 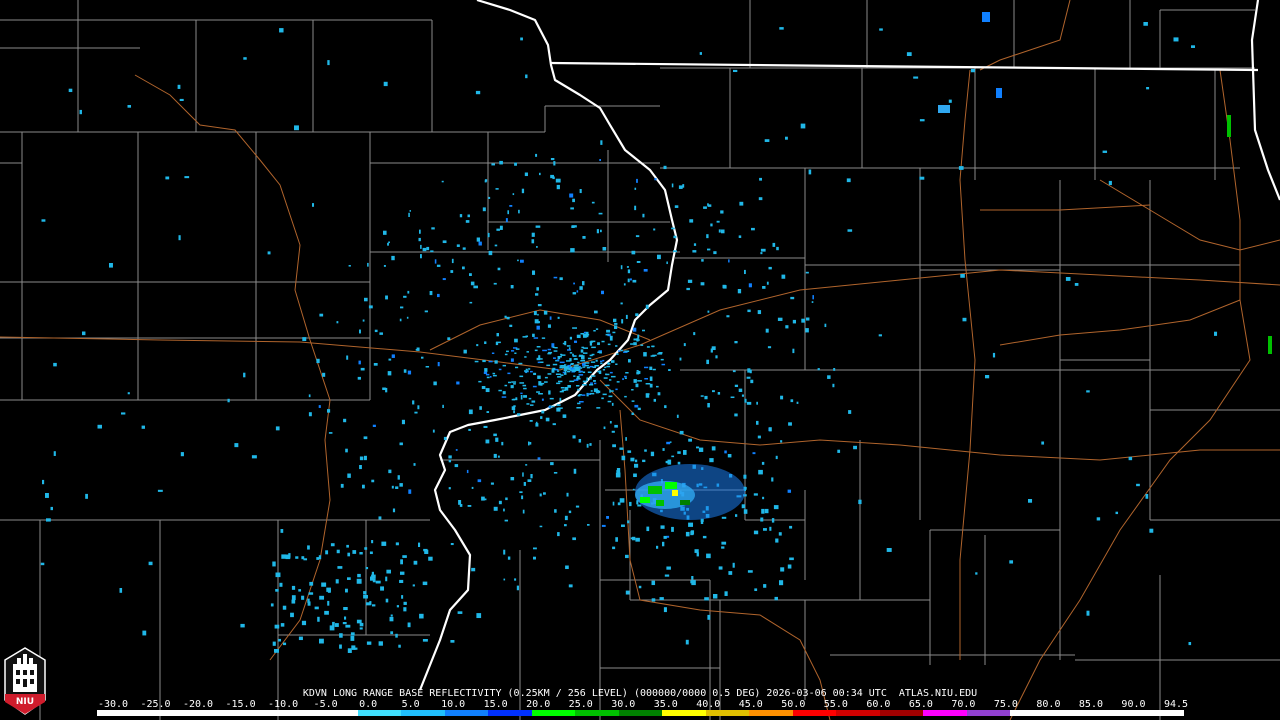 I want to click on color-scale-label: -15.0, so click(x=240, y=704).